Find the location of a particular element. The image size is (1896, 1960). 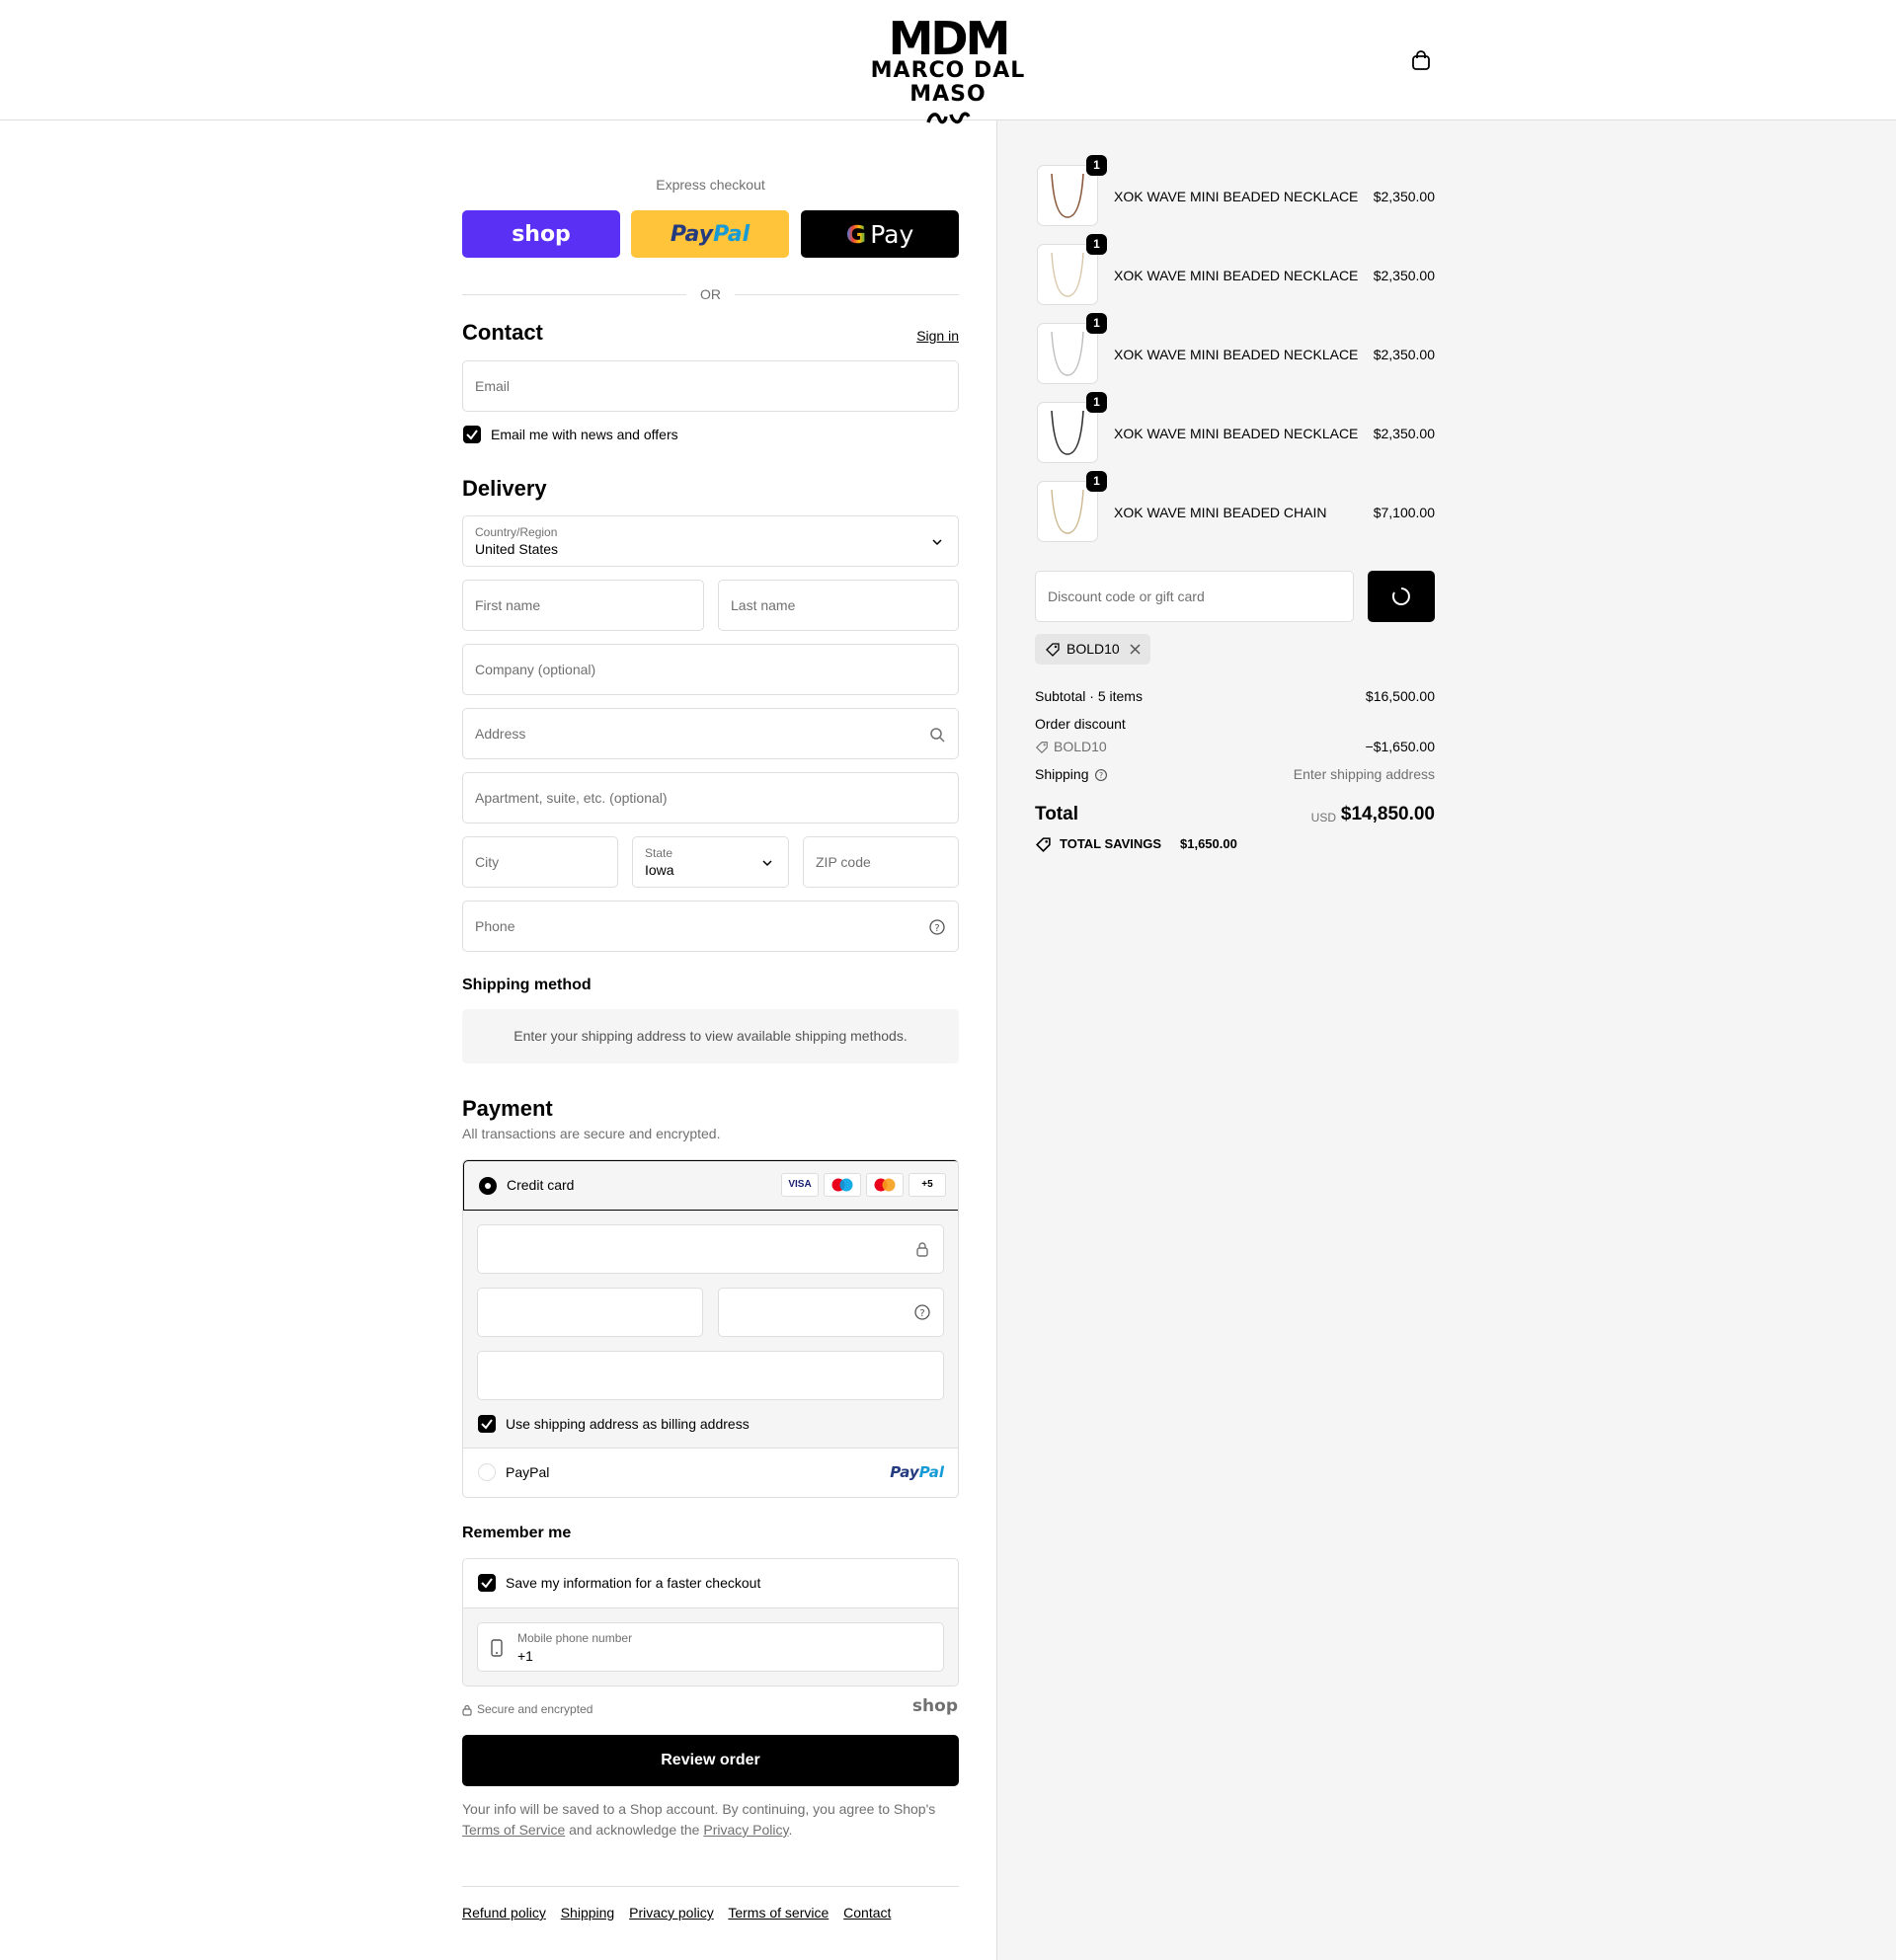

name-on-card-field is located at coordinates (710, 1375).